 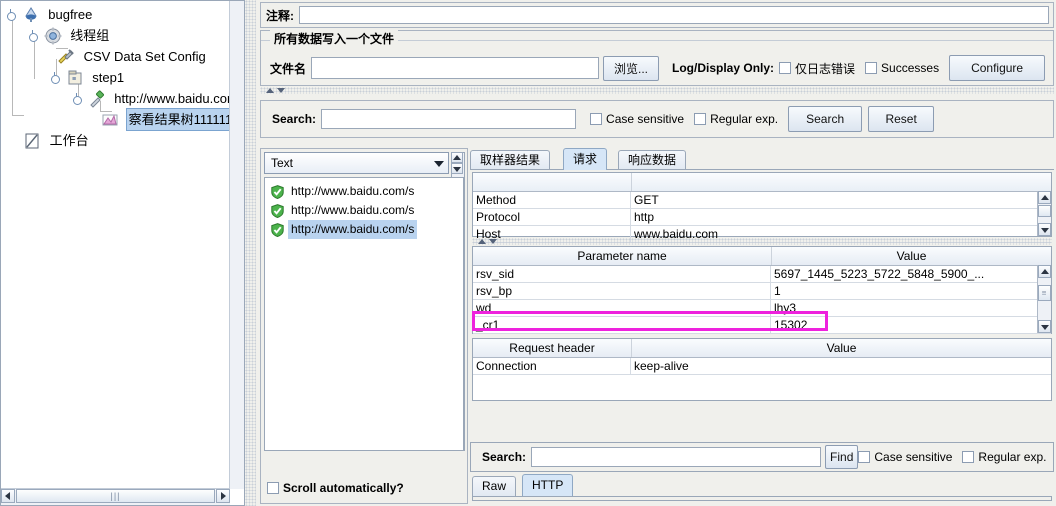 I want to click on top-case-sensitive-checkbox, so click(x=596, y=119).